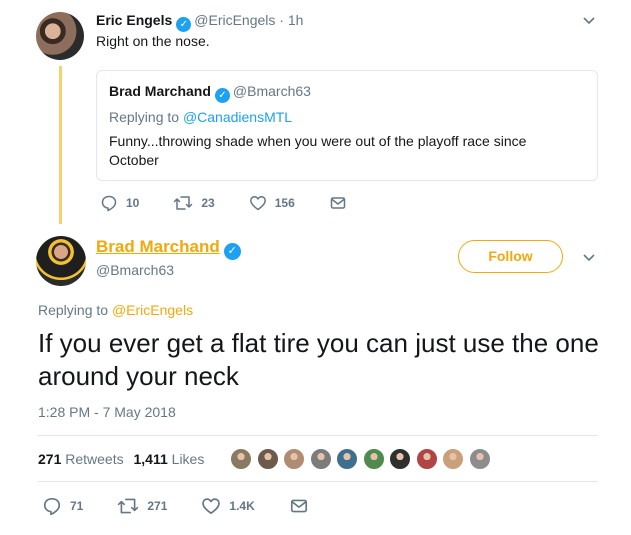 The image size is (631, 535). I want to click on reply-count: 71, so click(77, 506).